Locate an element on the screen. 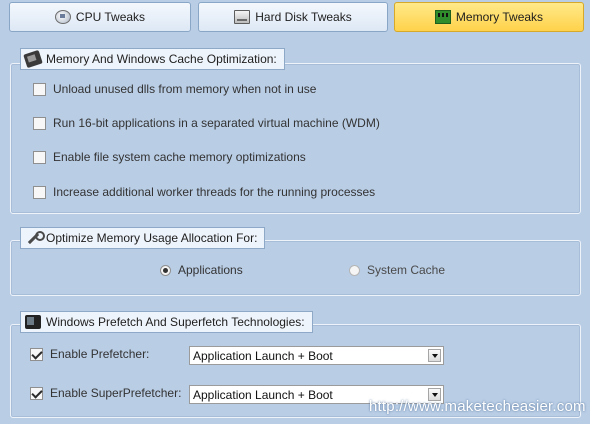 Image resolution: width=590 pixels, height=424 pixels. superprefetcher-row: Enable SuperPrefetcher: is located at coordinates (105, 393).